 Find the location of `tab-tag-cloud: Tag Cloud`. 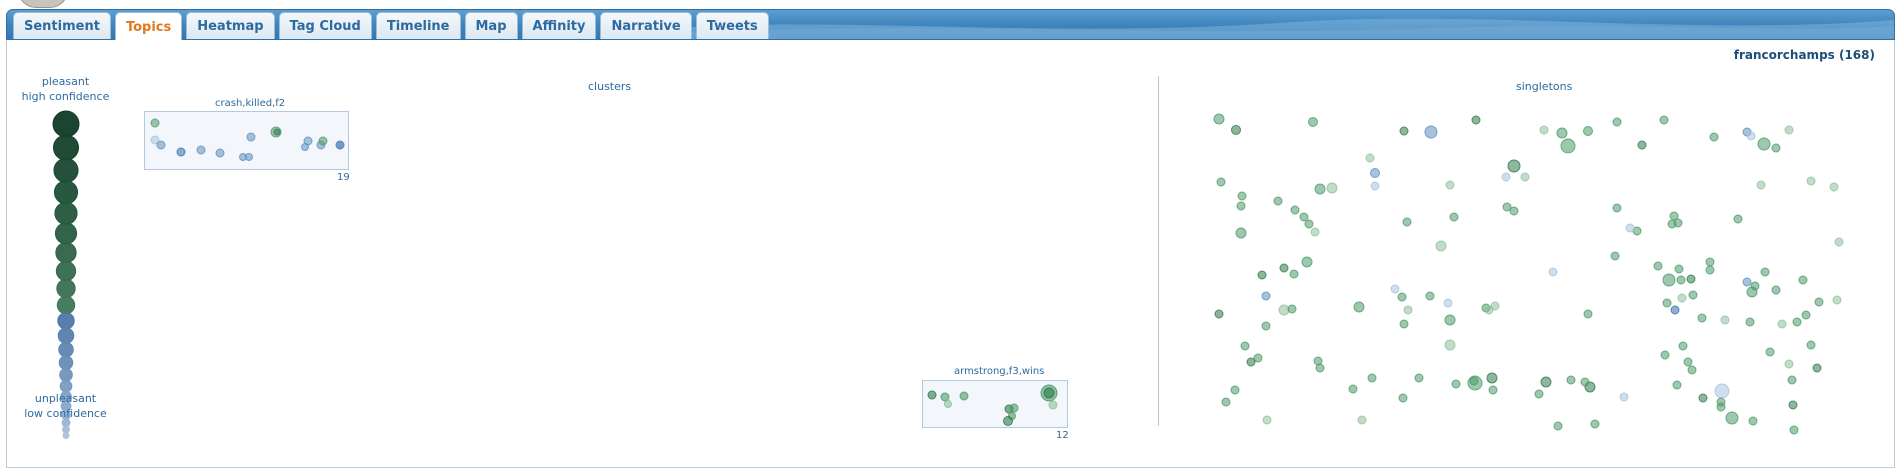

tab-tag-cloud: Tag Cloud is located at coordinates (325, 25).